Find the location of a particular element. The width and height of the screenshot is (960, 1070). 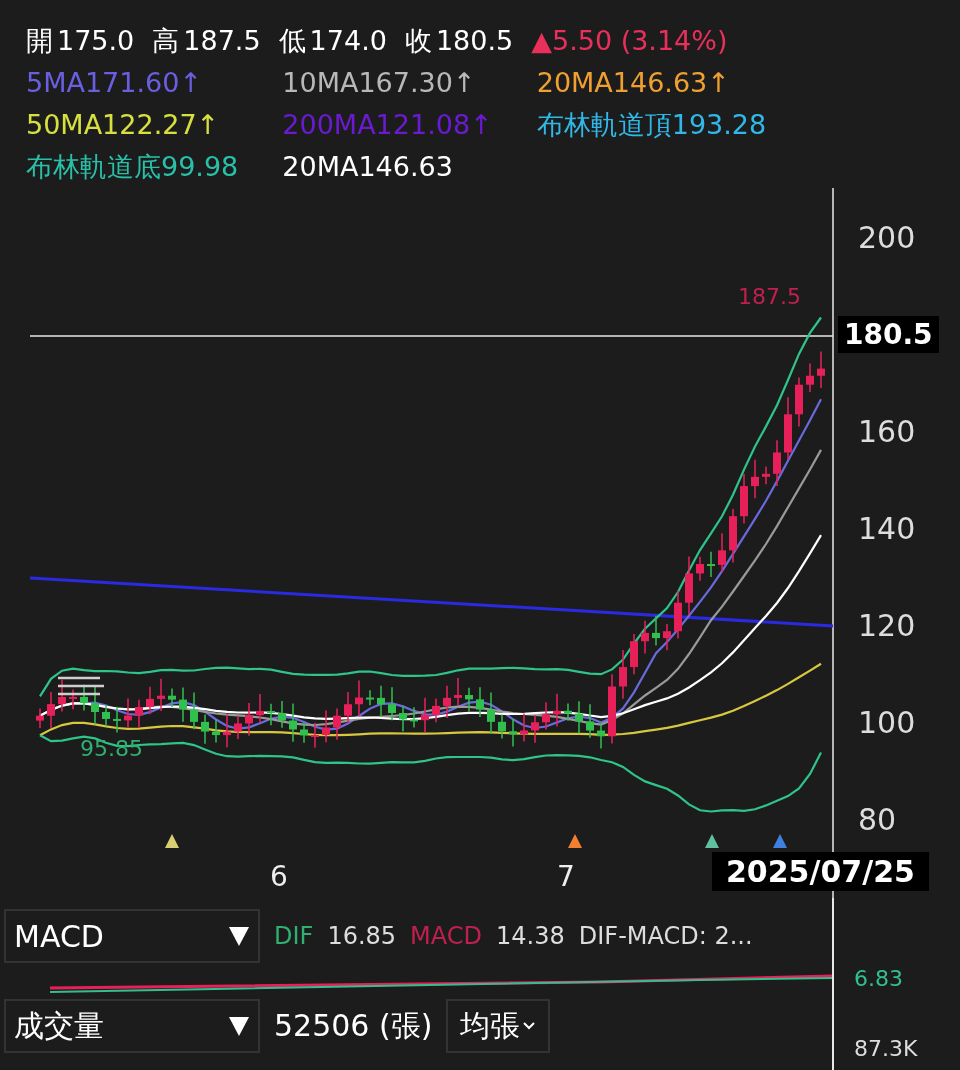

price-change: ▲5.50 (3.14%) is located at coordinates (629, 41).